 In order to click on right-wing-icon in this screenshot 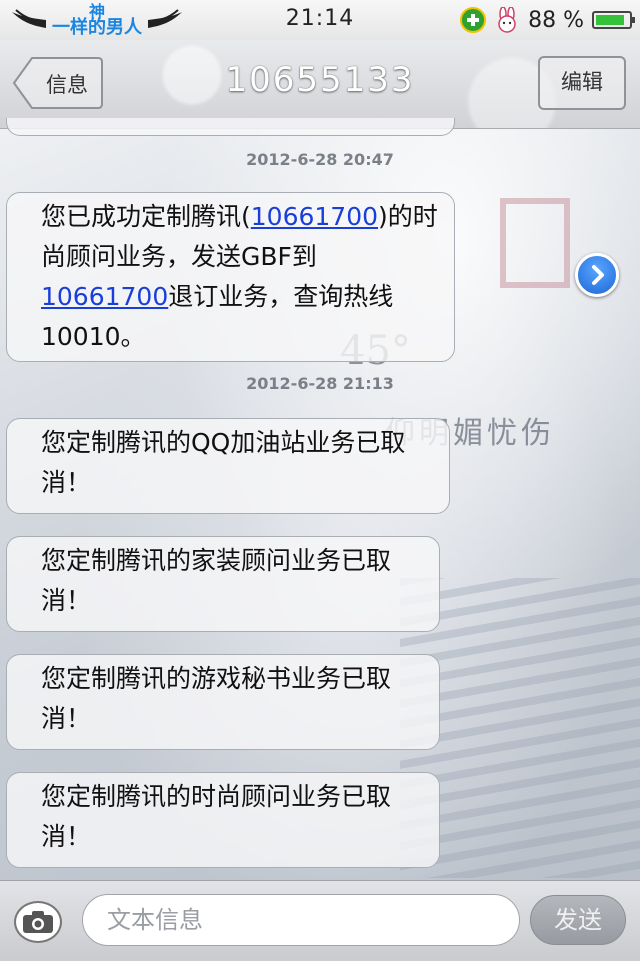, I will do `click(164, 18)`.